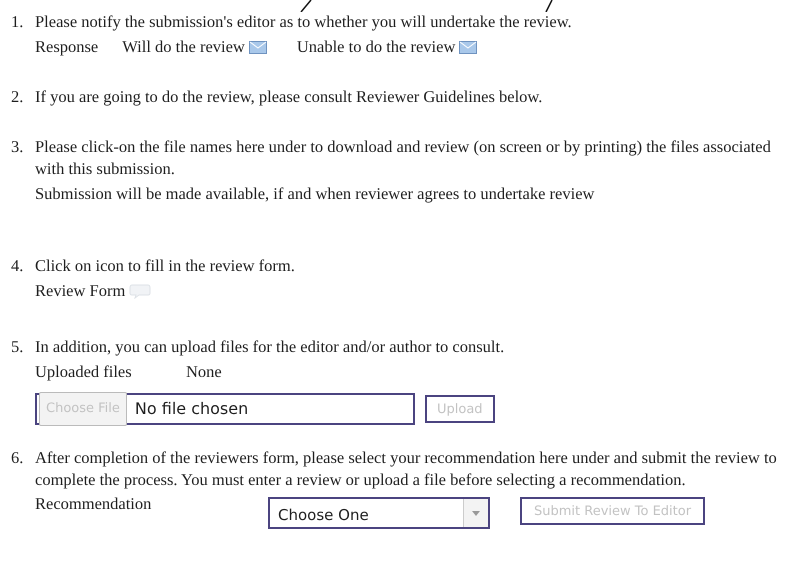 The image size is (787, 583). I want to click on step-text: Please notify the submission's editor as to whether you will undertake the review., so click(304, 22).